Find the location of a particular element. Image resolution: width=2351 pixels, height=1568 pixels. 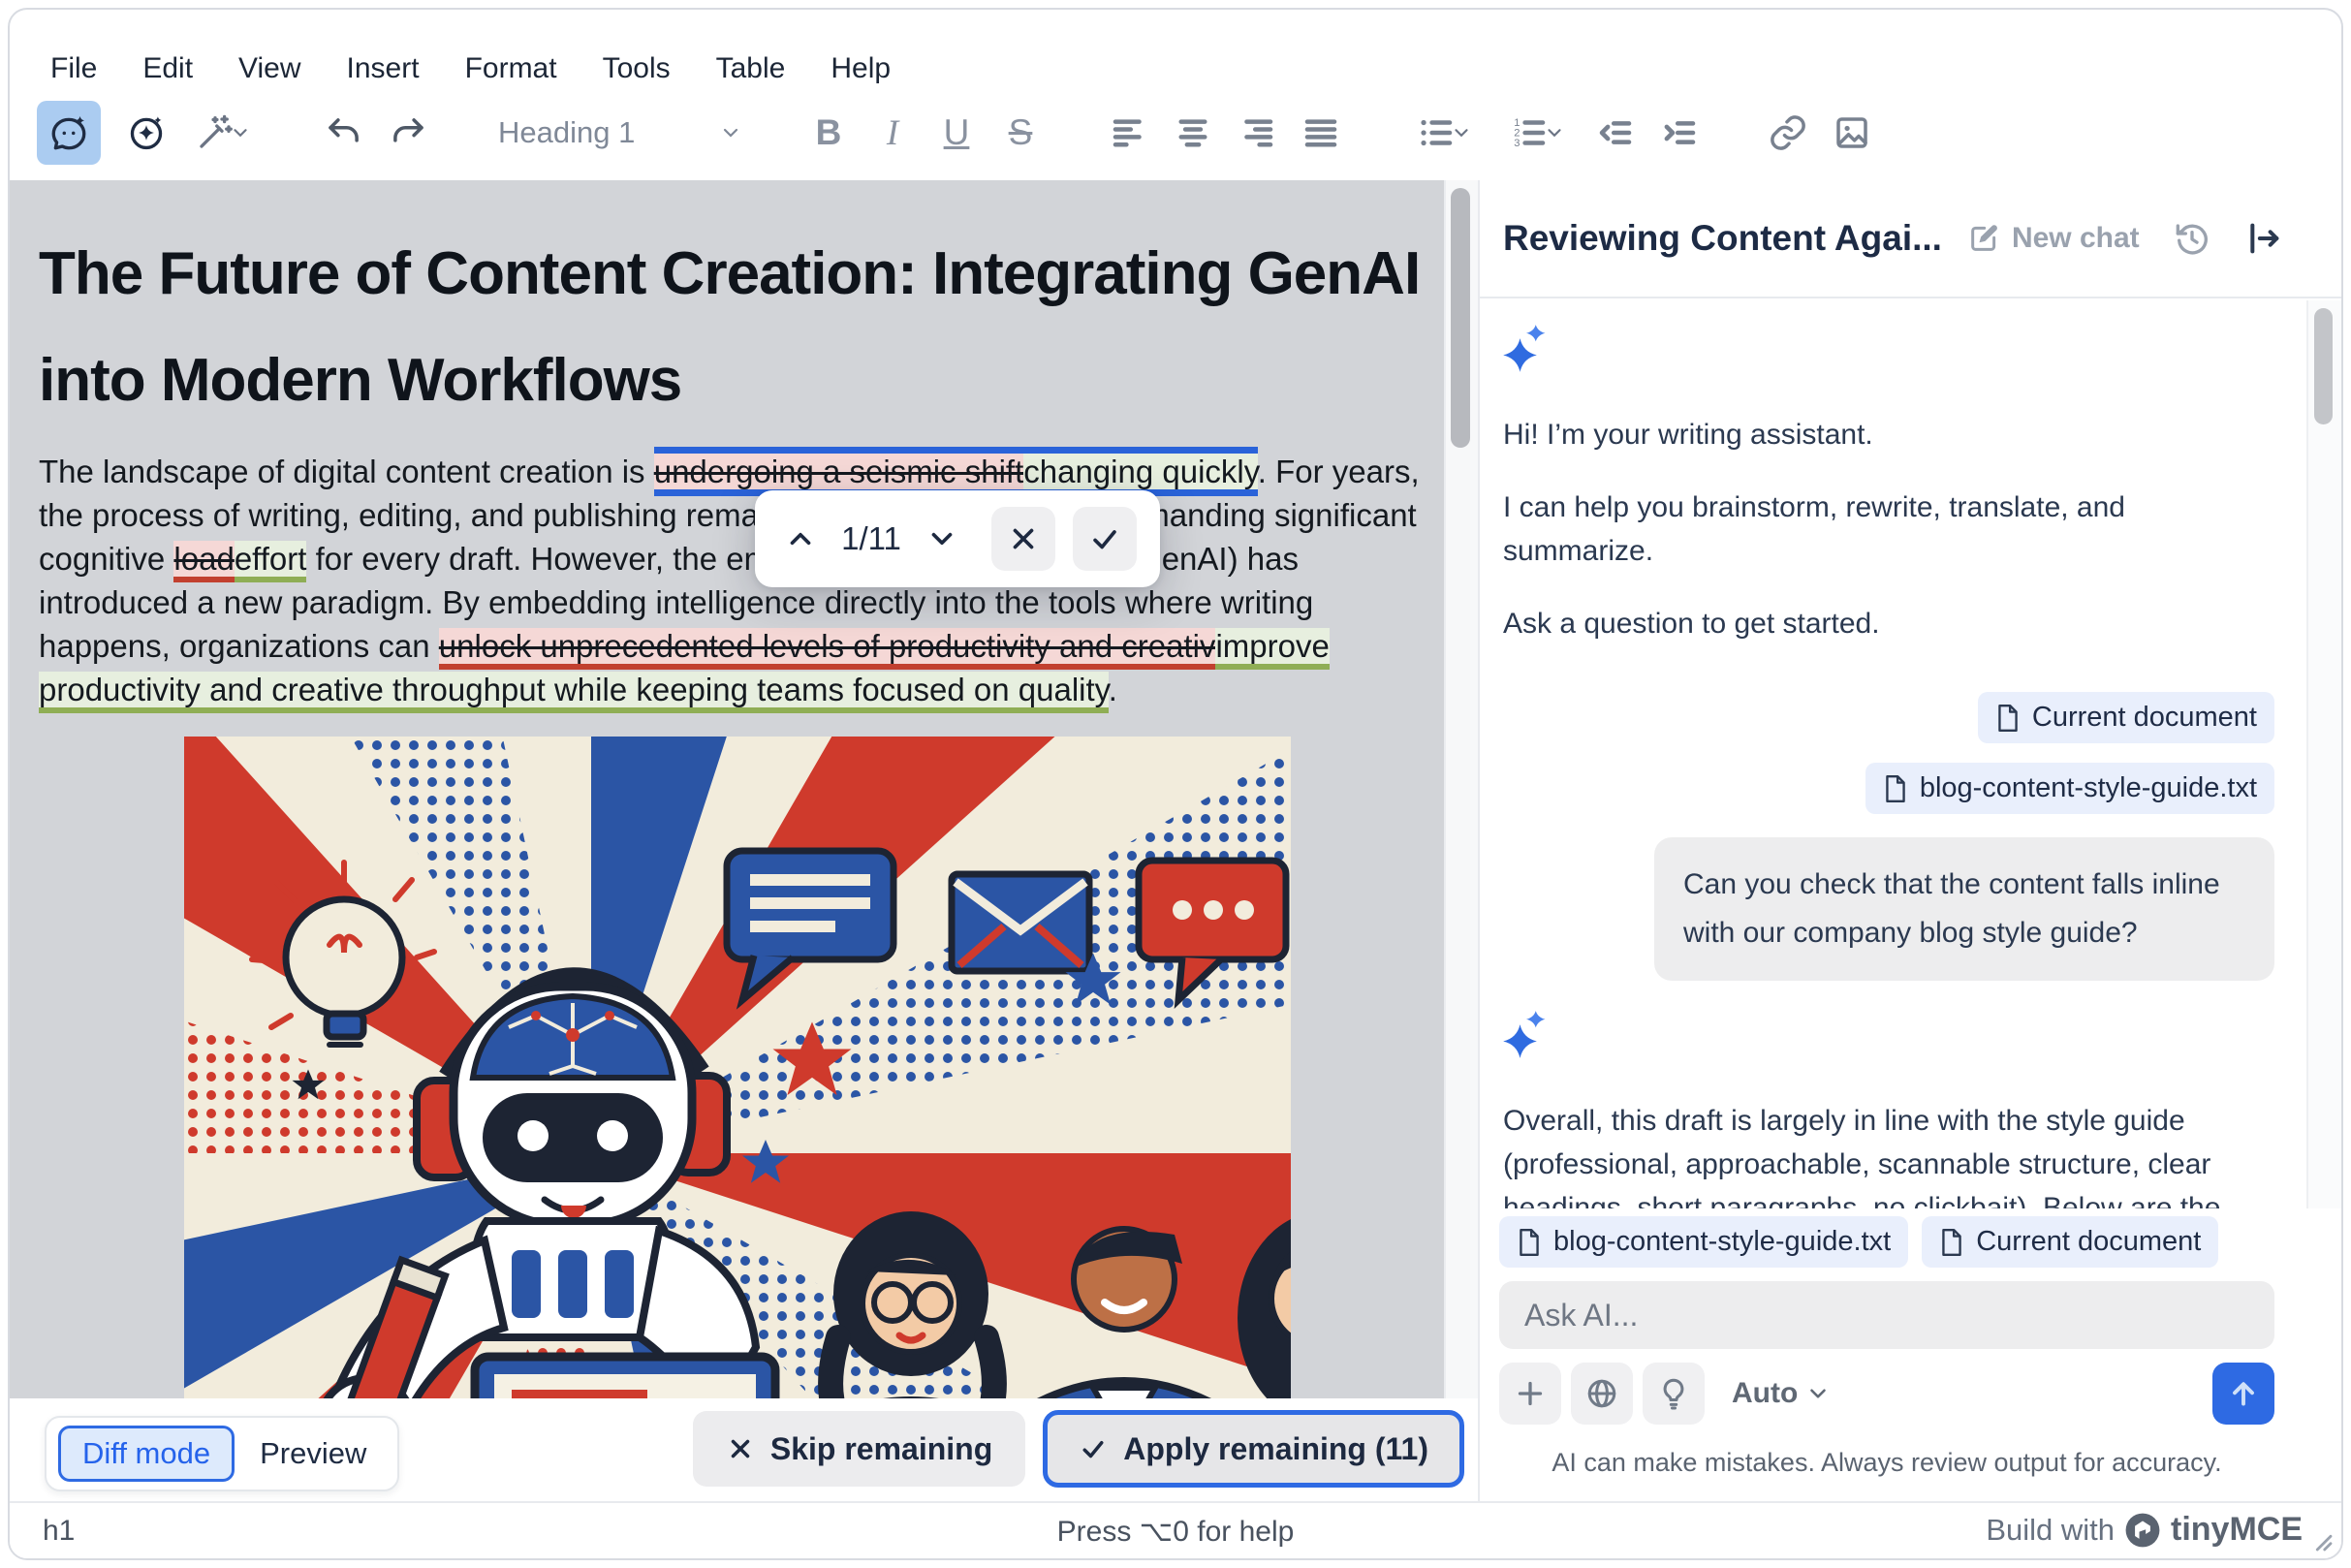

ai-assistant-button is located at coordinates (69, 133).